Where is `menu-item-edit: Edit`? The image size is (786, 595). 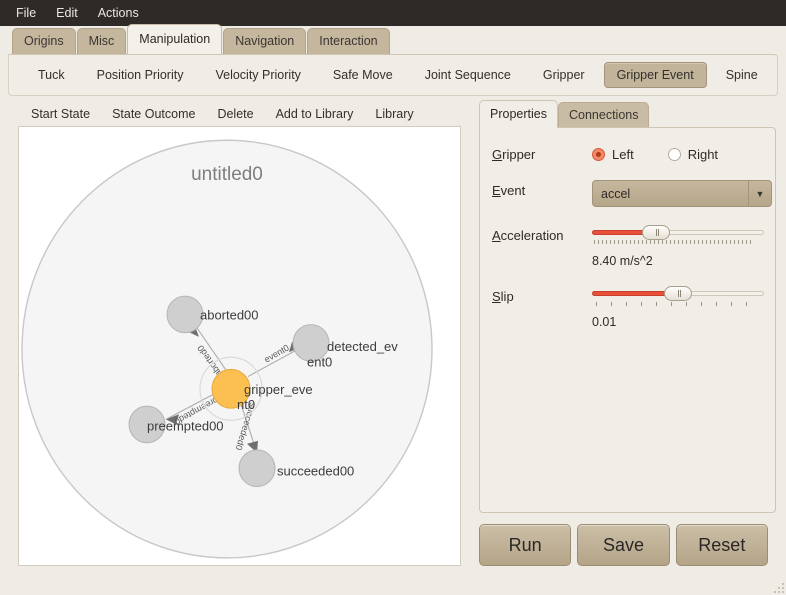
menu-item-edit: Edit is located at coordinates (67, 13).